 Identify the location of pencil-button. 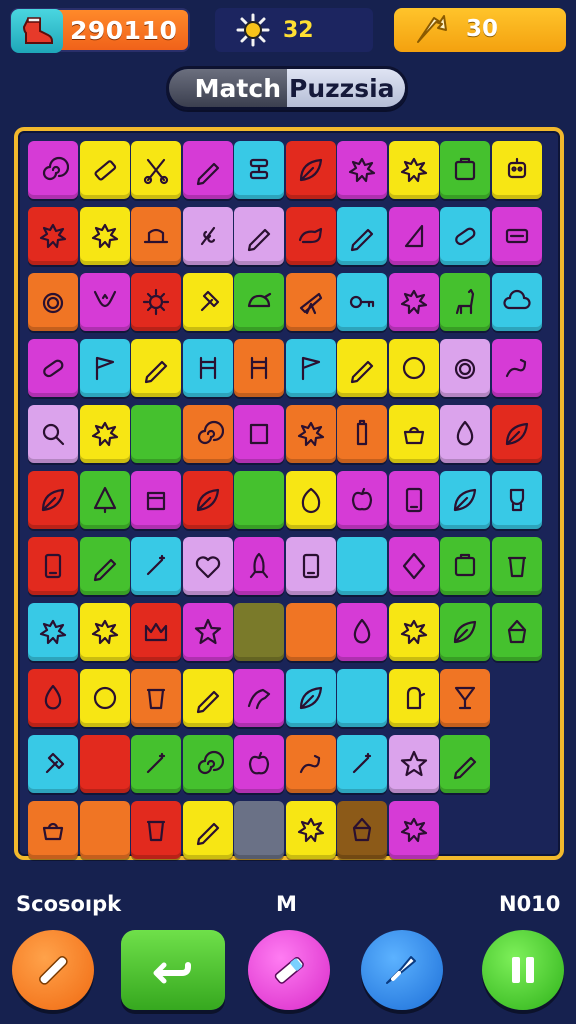
(53, 970).